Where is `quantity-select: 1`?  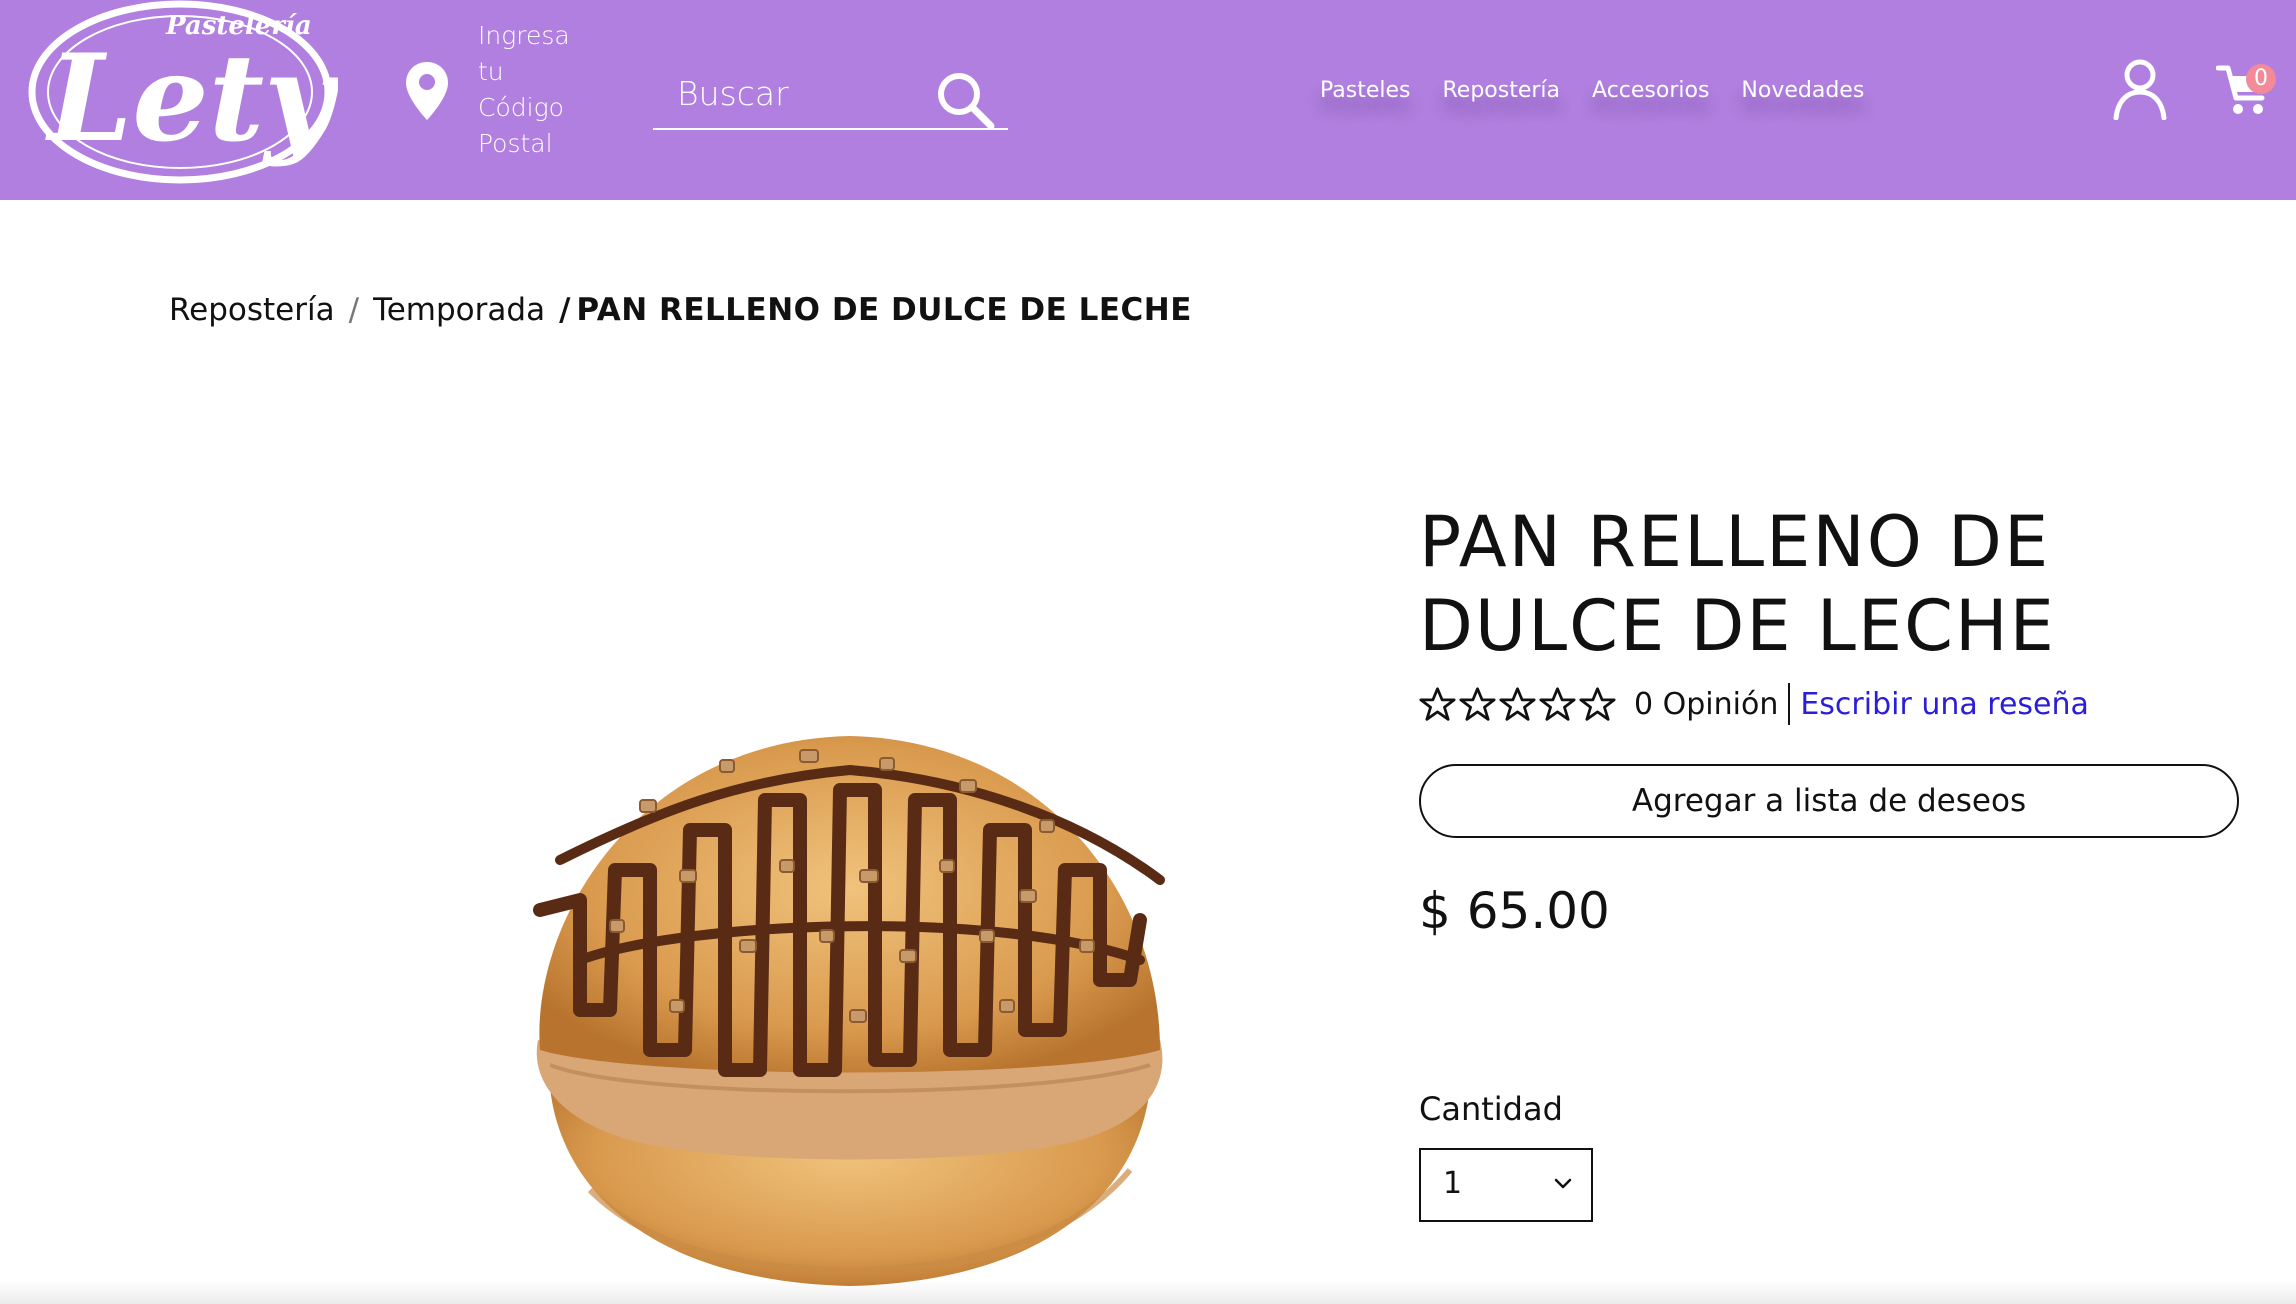 quantity-select: 1 is located at coordinates (1506, 1185).